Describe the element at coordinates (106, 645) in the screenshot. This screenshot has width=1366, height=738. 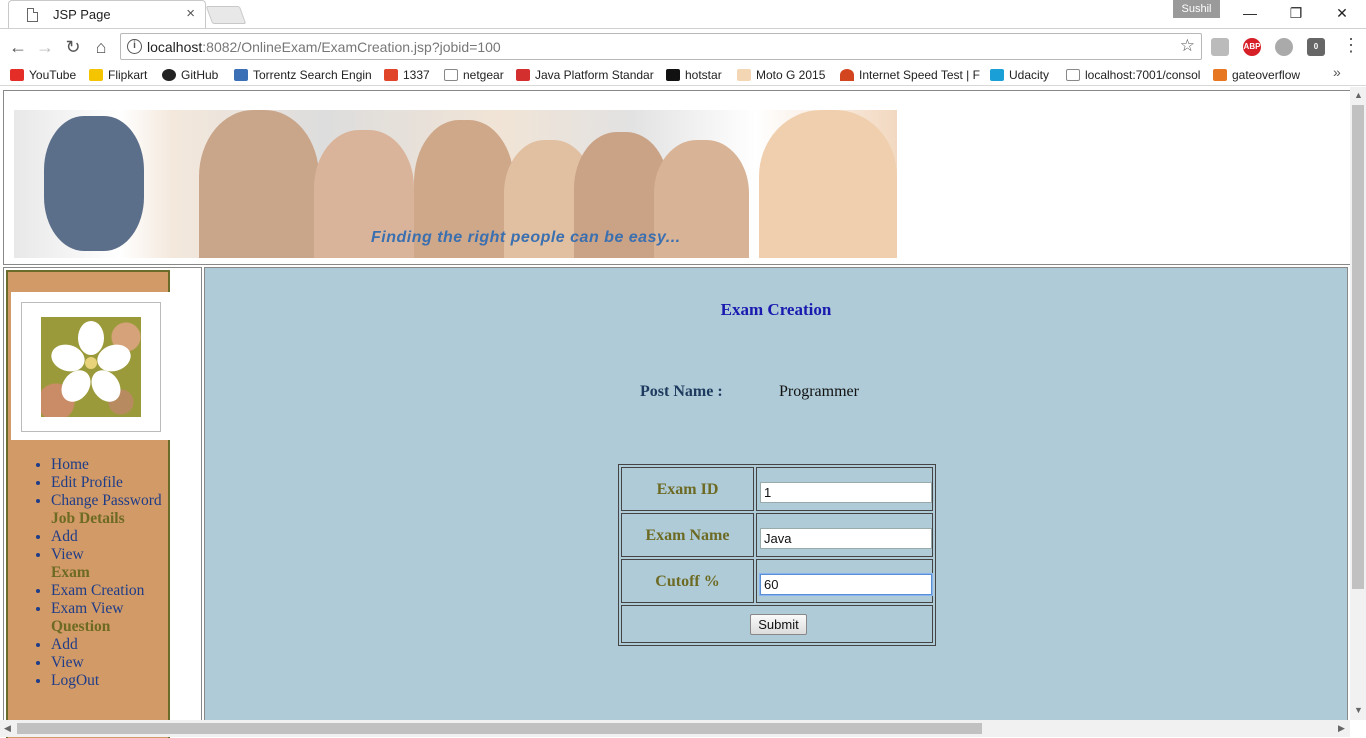
I see `menu-question-add: Add` at that location.